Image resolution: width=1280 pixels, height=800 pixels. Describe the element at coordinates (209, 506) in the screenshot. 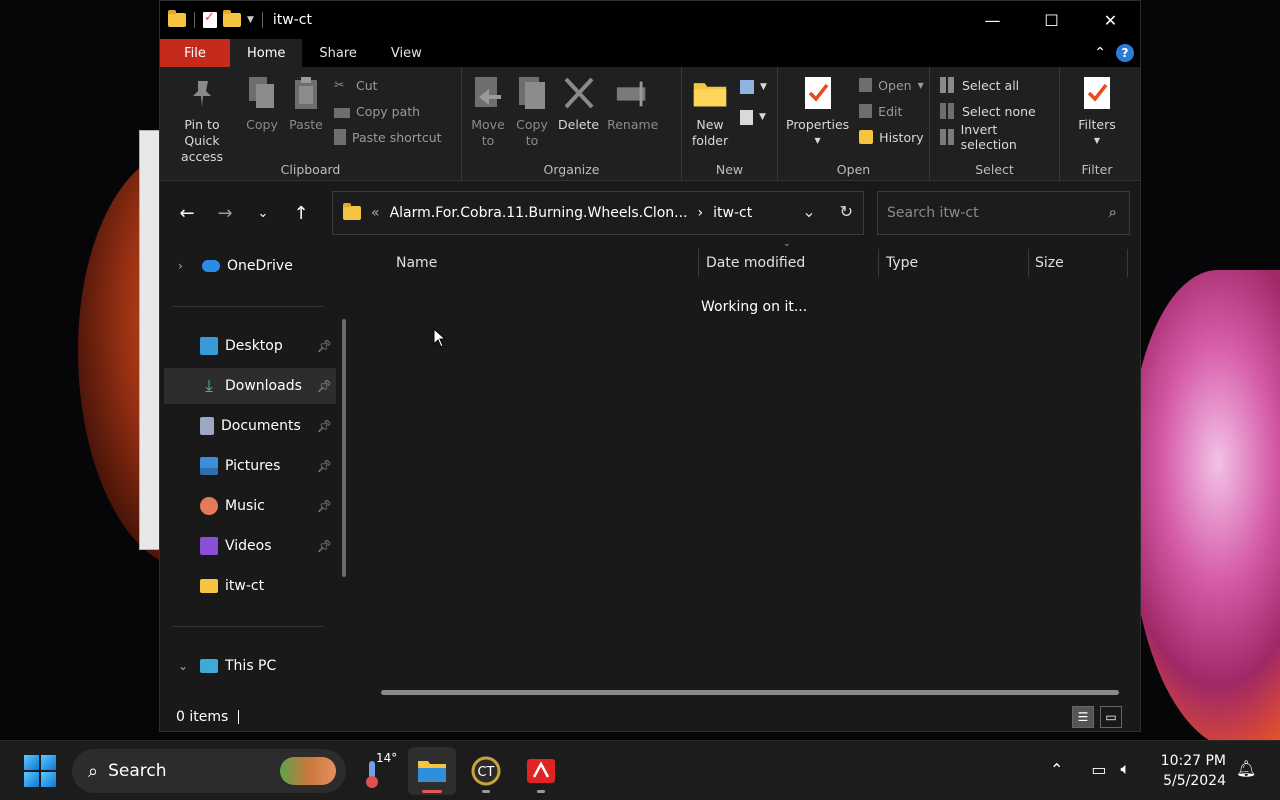

I see `music-icon` at that location.